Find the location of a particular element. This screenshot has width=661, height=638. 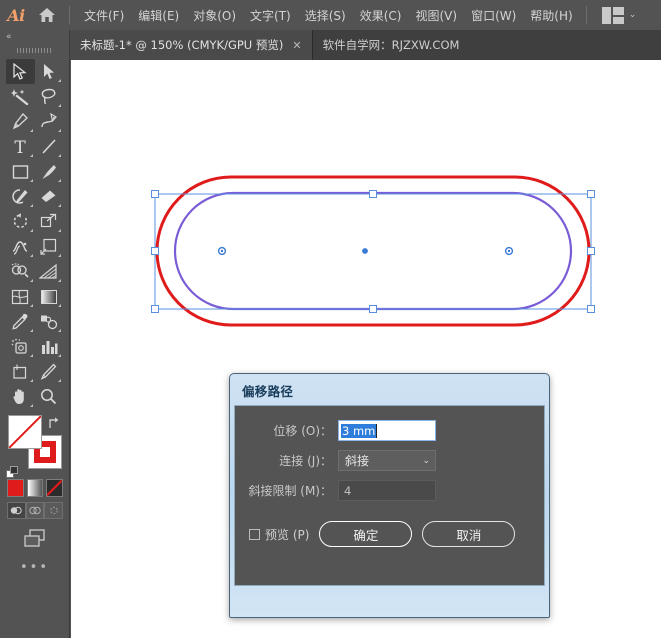

illustrator-logo: Ai is located at coordinates (16, 15).